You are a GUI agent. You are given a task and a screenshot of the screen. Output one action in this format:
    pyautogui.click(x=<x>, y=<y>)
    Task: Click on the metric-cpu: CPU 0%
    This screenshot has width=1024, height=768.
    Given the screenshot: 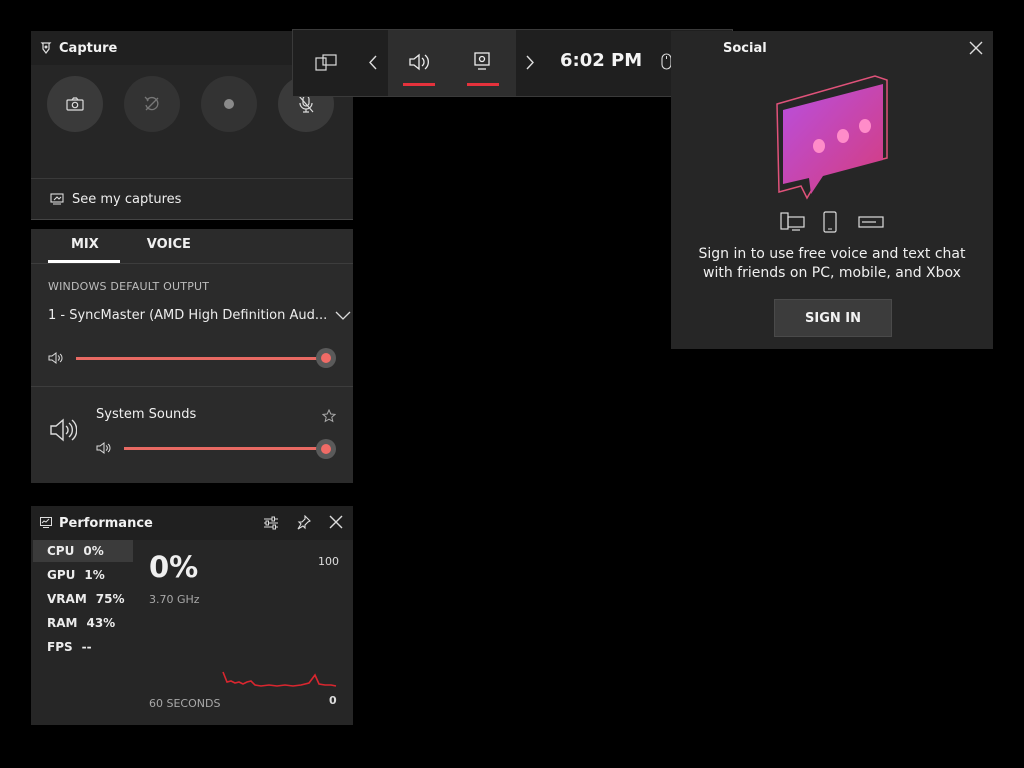 What is the action you would take?
    pyautogui.click(x=83, y=551)
    